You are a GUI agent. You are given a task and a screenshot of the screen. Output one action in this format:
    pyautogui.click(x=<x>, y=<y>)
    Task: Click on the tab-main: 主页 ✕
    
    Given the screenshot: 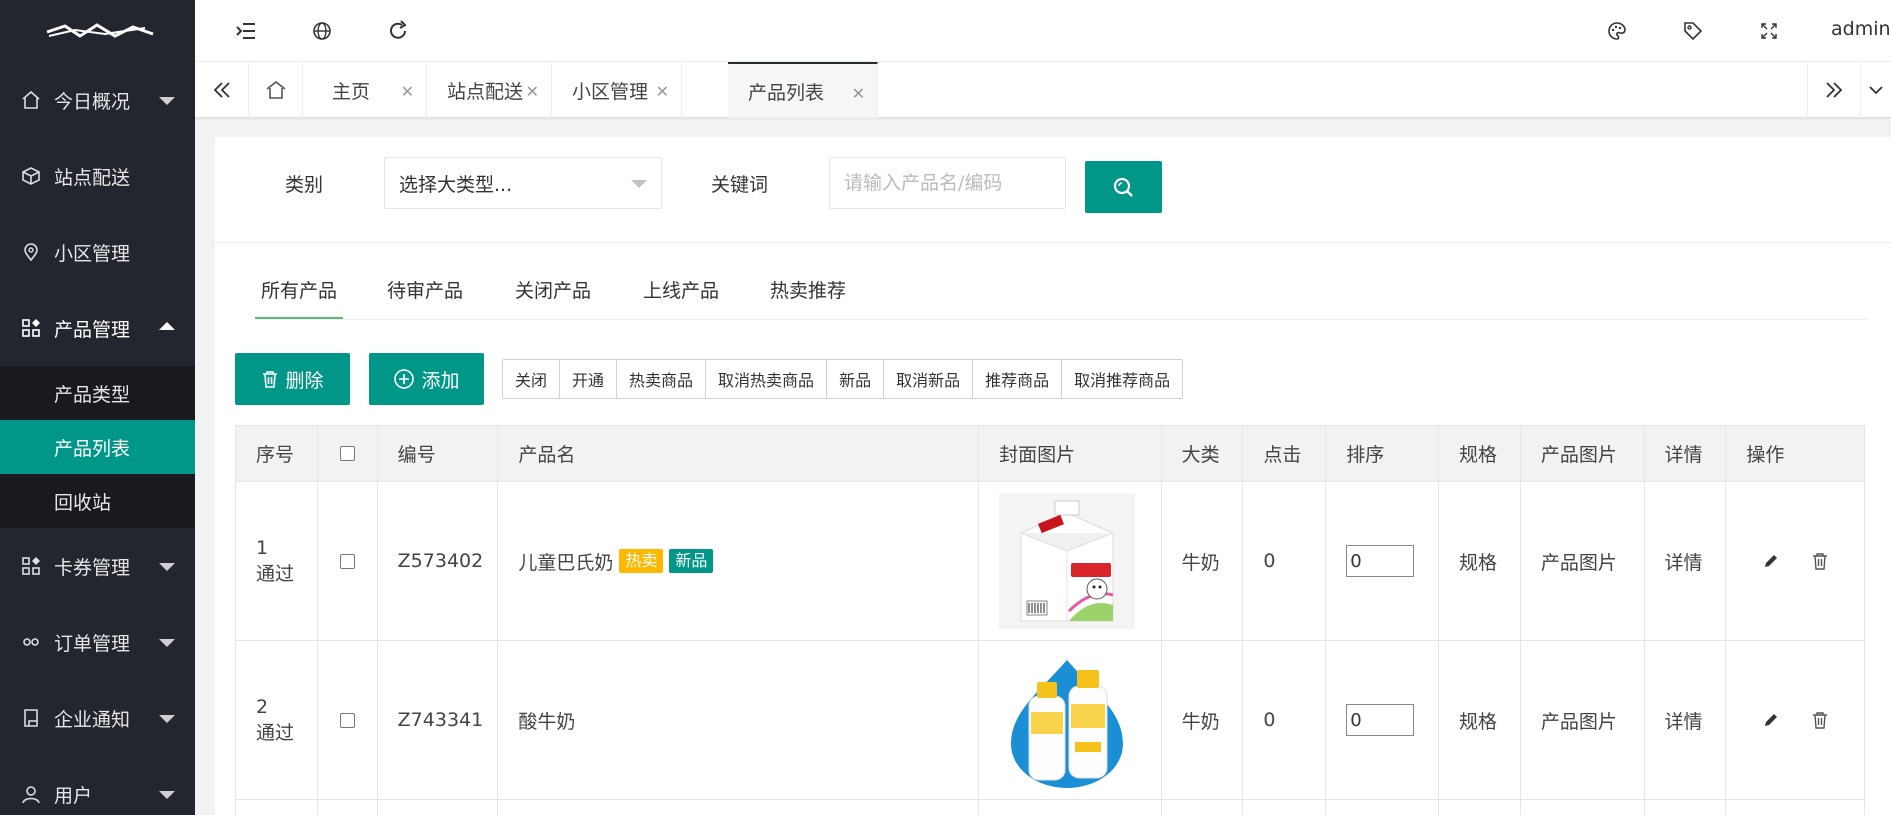 What is the action you would take?
    pyautogui.click(x=369, y=90)
    